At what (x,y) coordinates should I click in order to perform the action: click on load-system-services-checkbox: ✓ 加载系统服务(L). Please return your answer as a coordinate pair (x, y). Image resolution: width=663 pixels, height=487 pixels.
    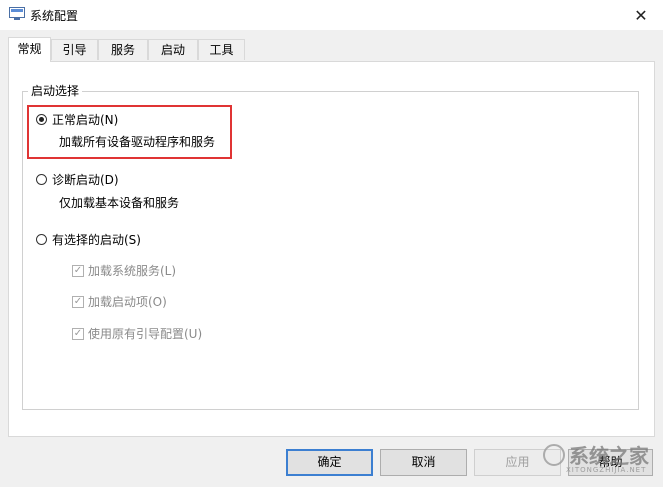
    Looking at the image, I should click on (124, 270).